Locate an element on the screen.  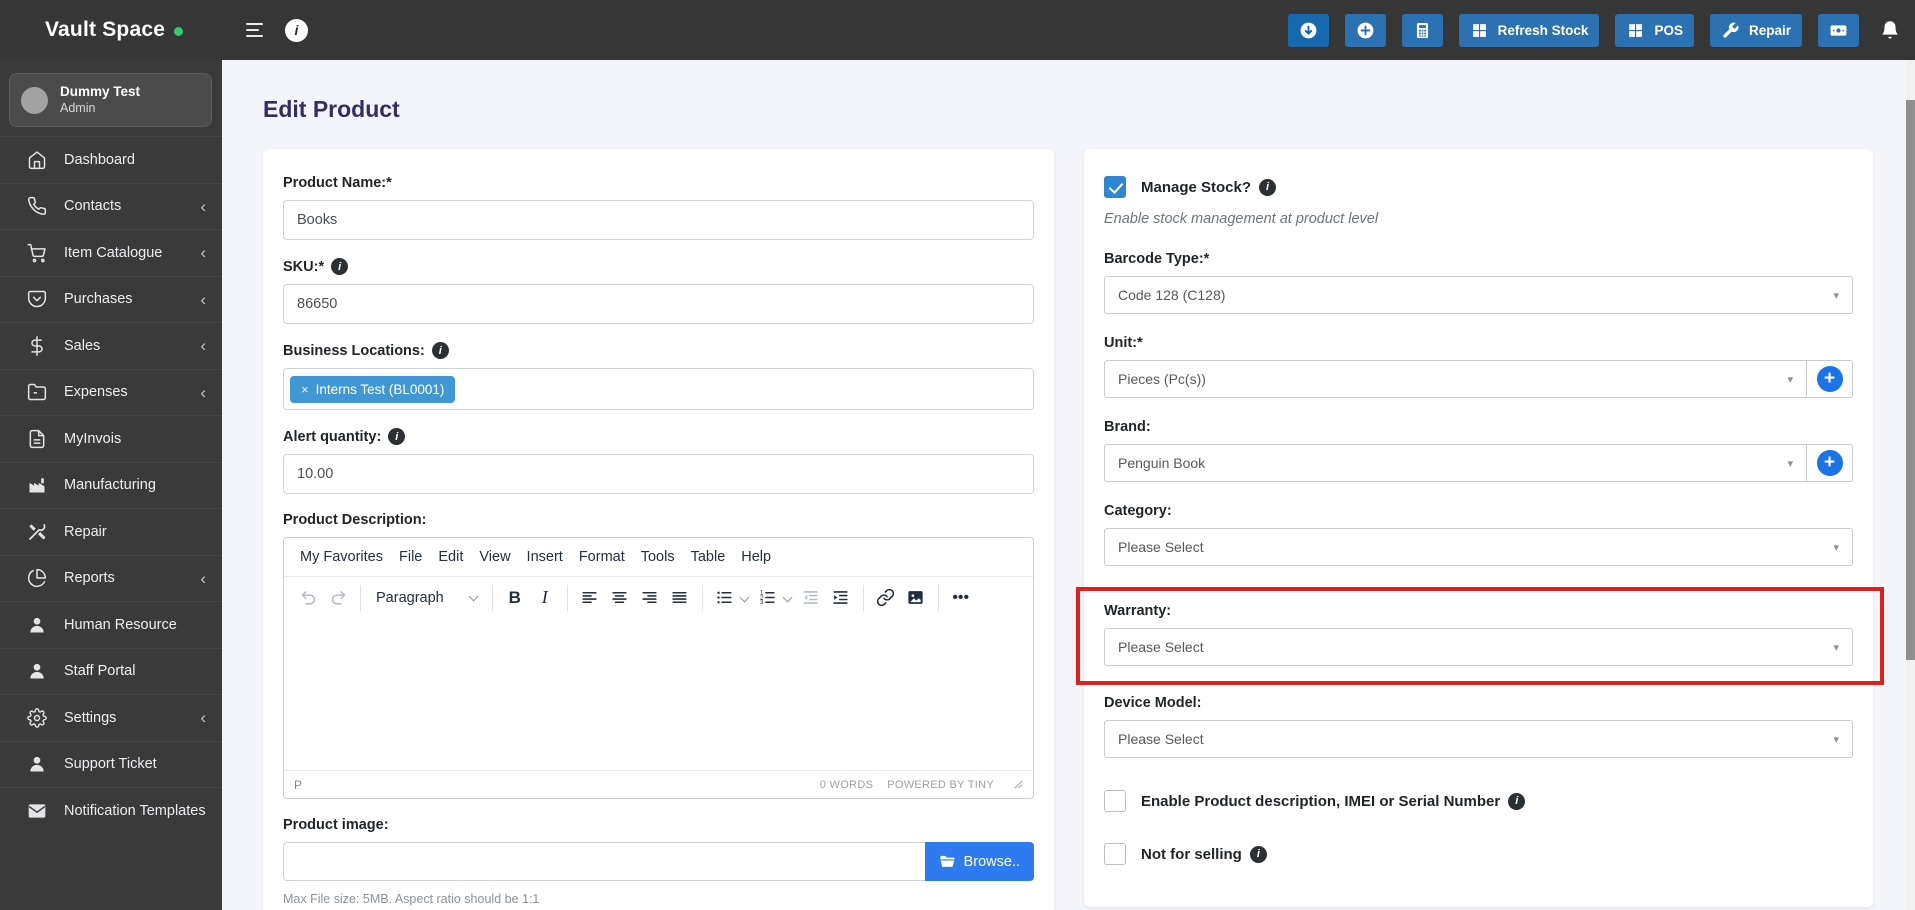
add-unit-button: + is located at coordinates (1830, 379).